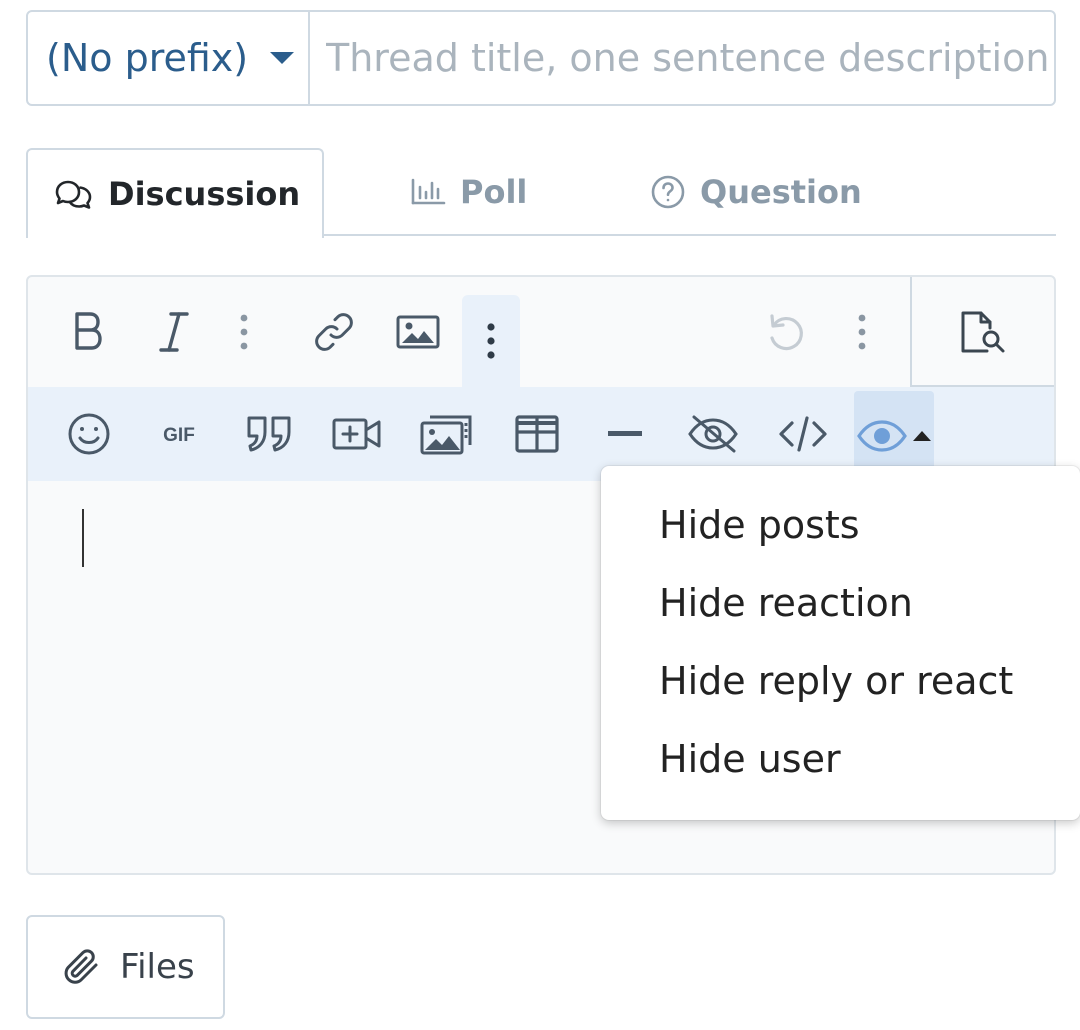 Image resolution: width=1080 pixels, height=1030 pixels. I want to click on tab-question: Question, so click(756, 192).